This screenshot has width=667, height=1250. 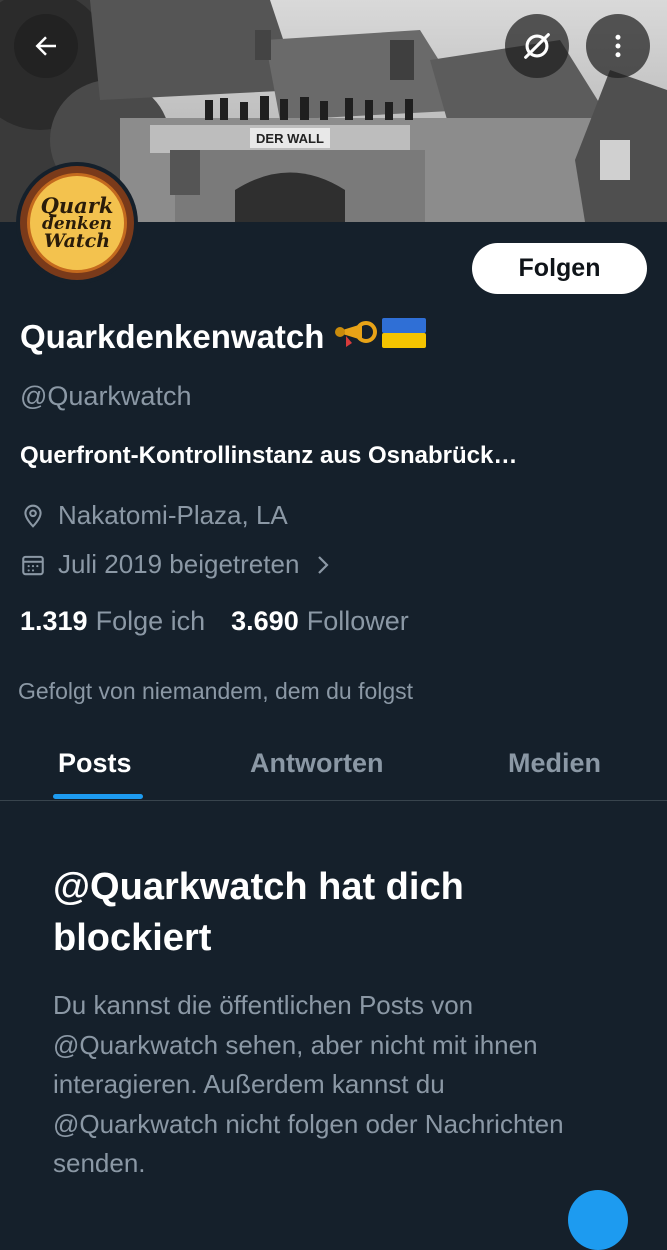 What do you see at coordinates (216, 691) in the screenshot?
I see `followed-by-text: Gefolgt von niemandem, dem du folgst` at bounding box center [216, 691].